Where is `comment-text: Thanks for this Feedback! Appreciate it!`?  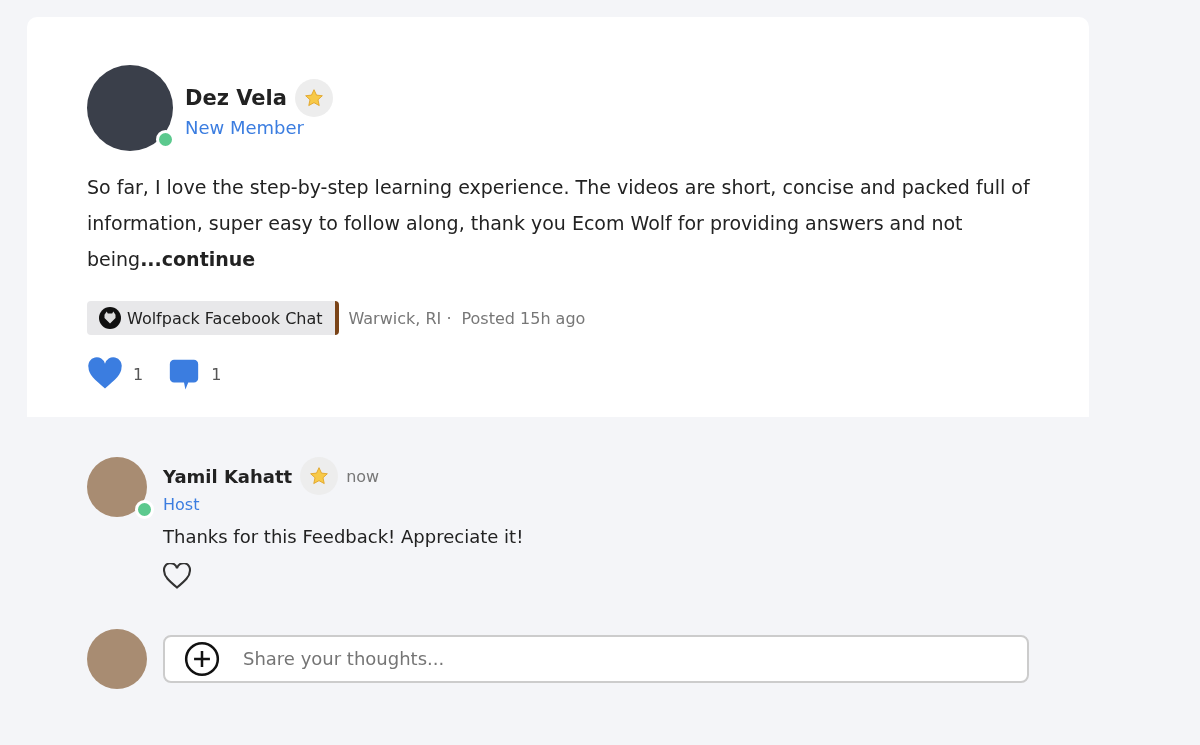
comment-text: Thanks for this Feedback! Appreciate it! is located at coordinates (343, 536).